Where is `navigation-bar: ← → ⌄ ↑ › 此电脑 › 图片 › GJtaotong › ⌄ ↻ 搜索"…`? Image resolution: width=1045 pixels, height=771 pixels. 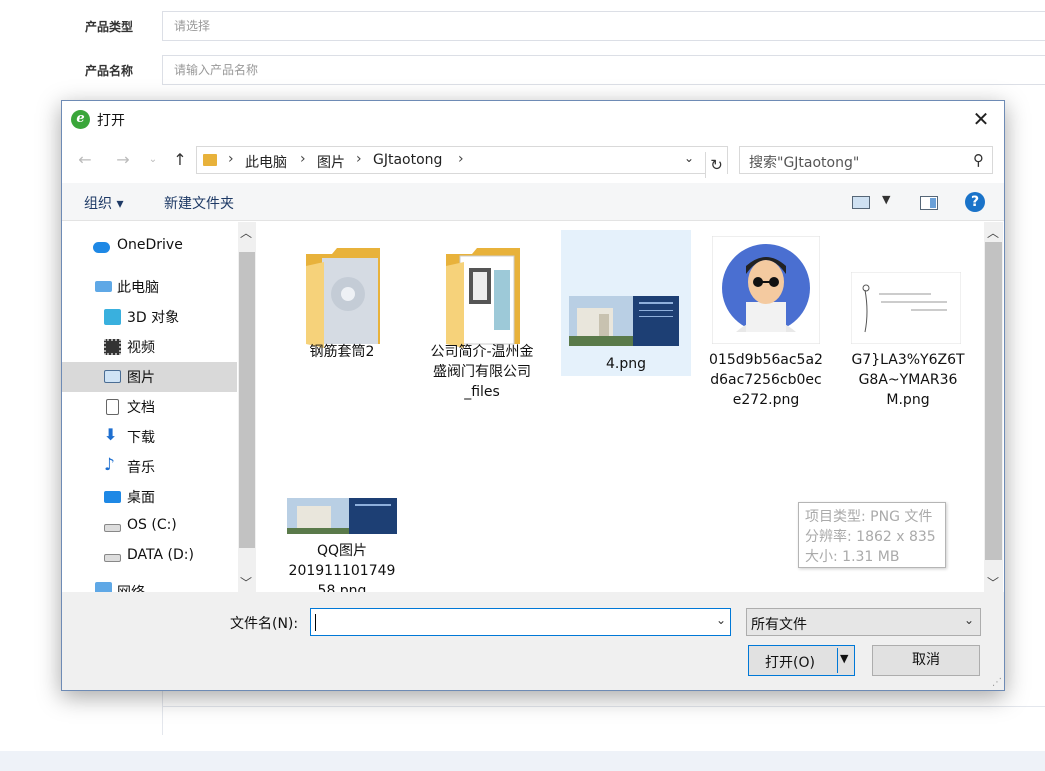
navigation-bar: ← → ⌄ ↑ › 此电脑 › 图片 › GJtaotong › ⌄ ↻ 搜索"… is located at coordinates (533, 160).